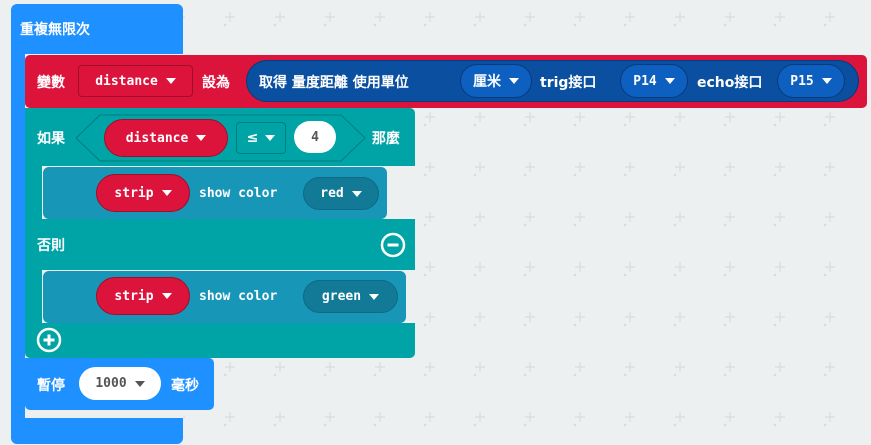  Describe the element at coordinates (51, 139) in the screenshot. I see `if-label: 如果` at that location.